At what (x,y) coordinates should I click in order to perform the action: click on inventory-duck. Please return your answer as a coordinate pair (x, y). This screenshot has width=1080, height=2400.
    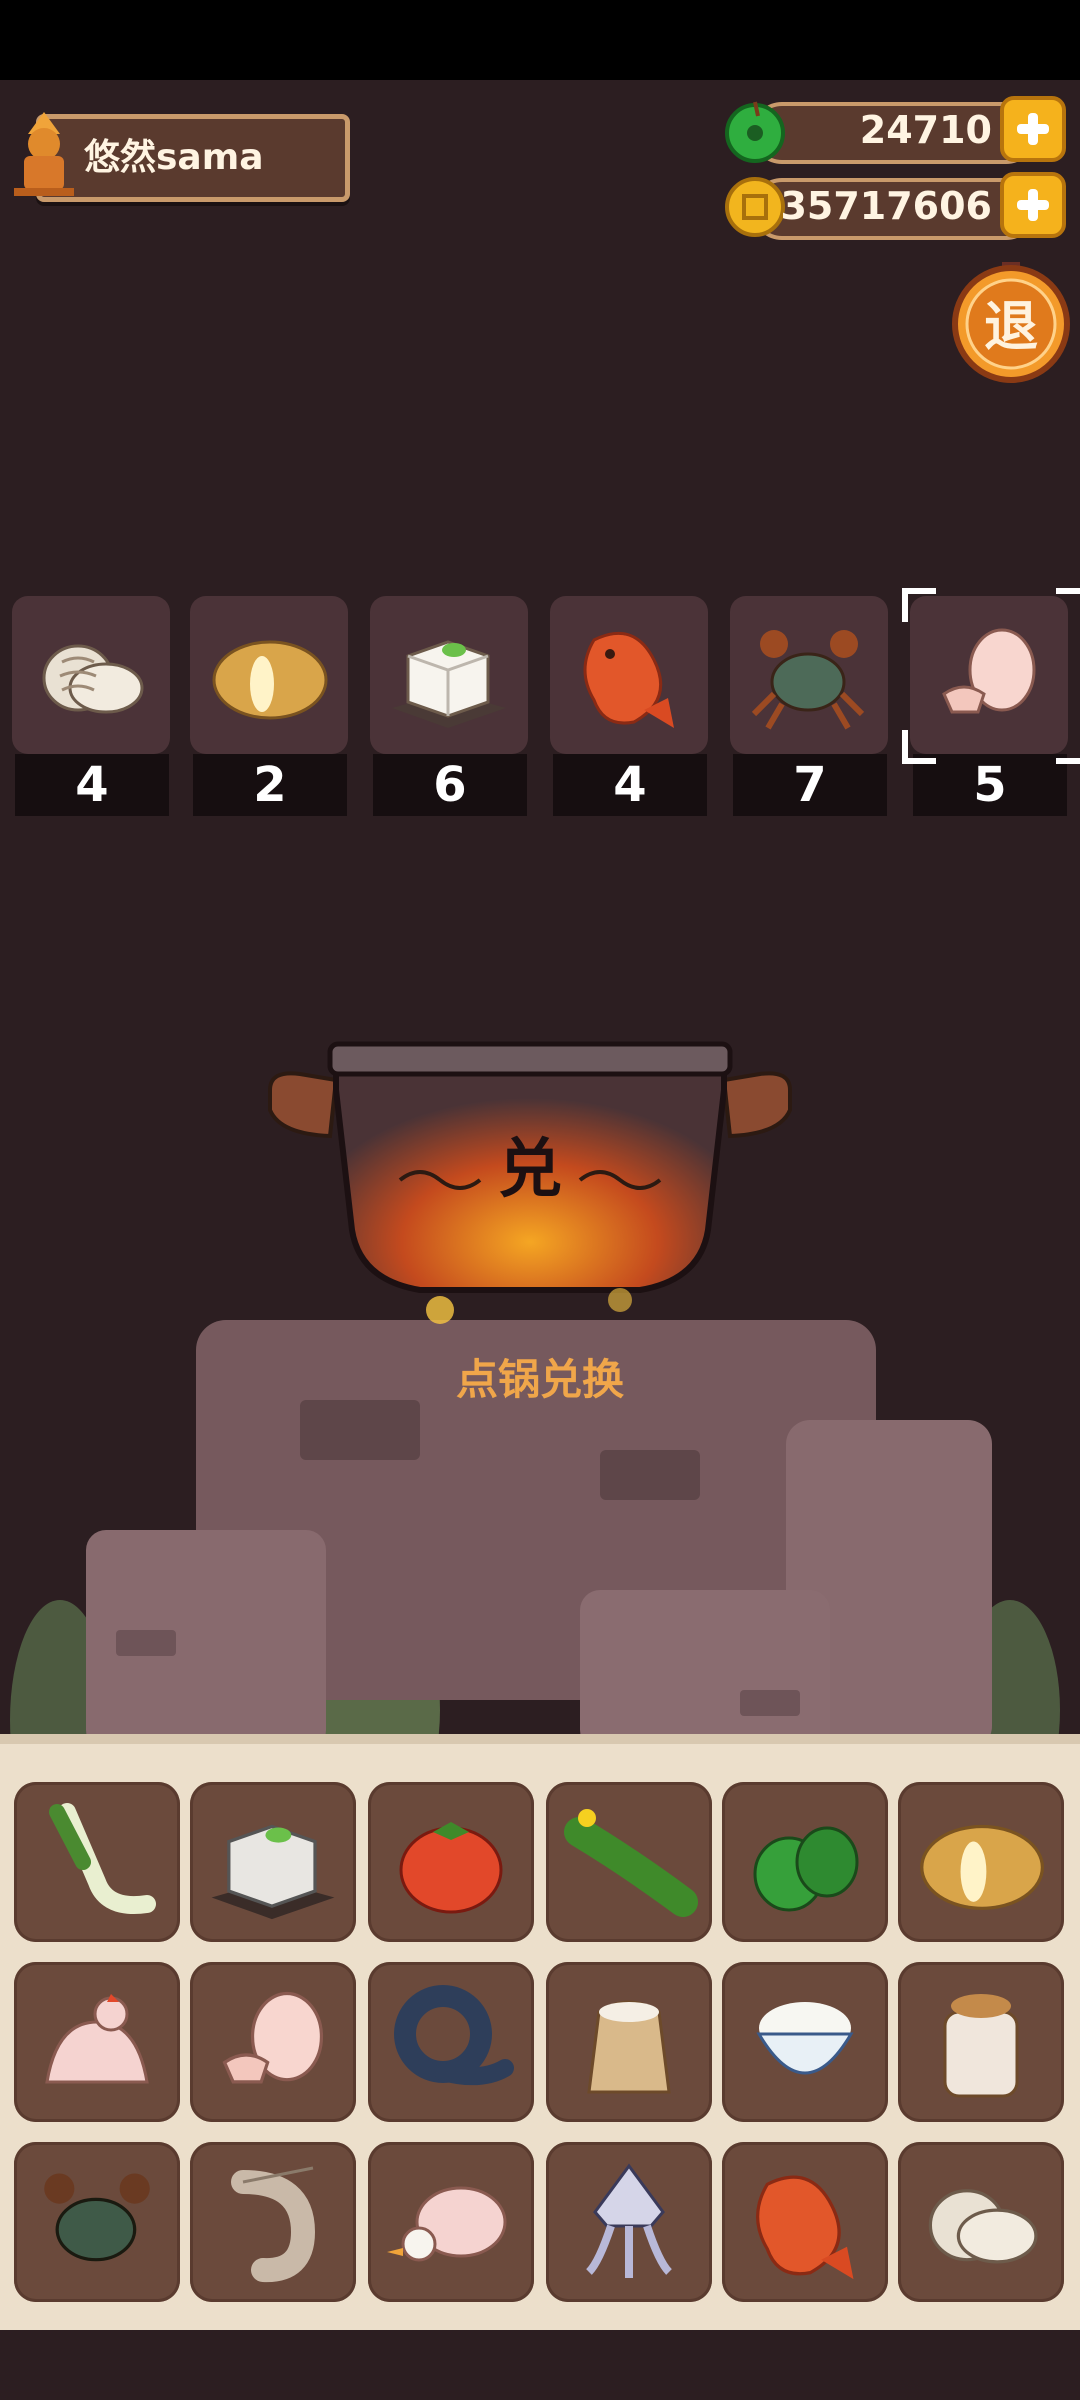
    Looking at the image, I should click on (451, 2222).